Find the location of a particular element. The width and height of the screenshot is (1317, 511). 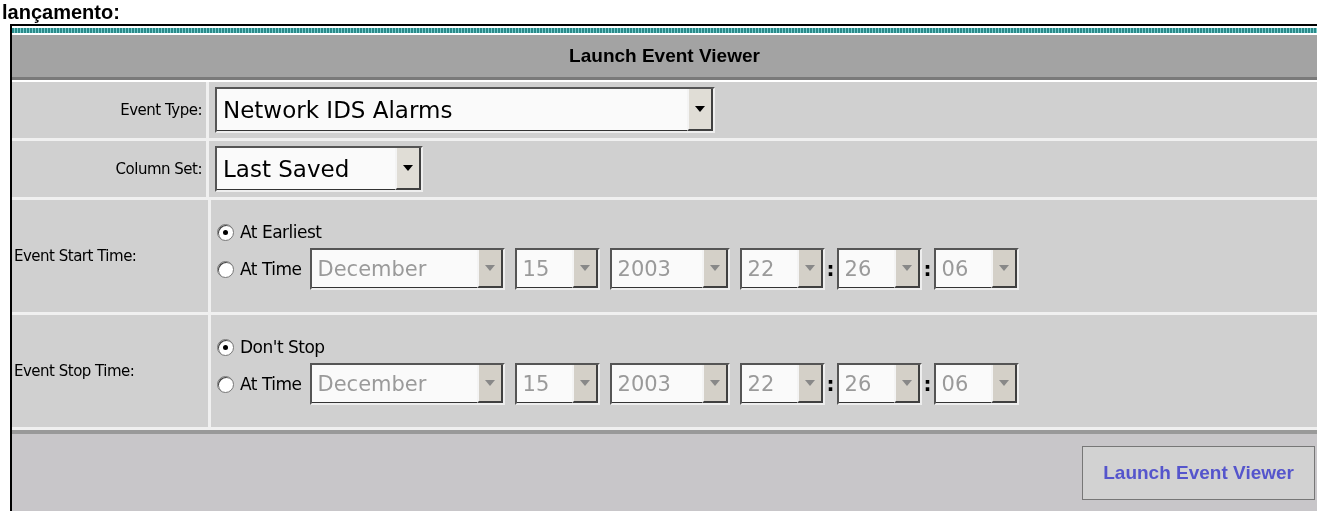

heading: lançamento: is located at coordinates (61, 12).